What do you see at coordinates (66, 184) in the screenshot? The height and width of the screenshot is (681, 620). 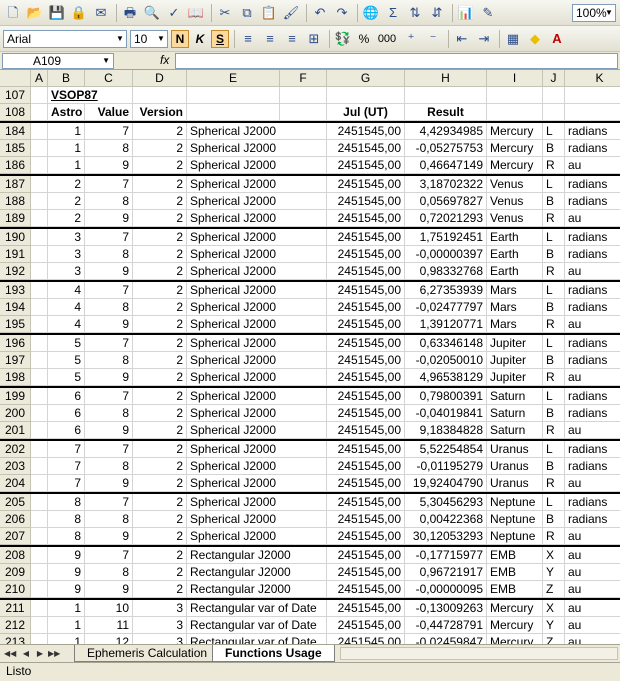 I see `cell-astro: 2` at bounding box center [66, 184].